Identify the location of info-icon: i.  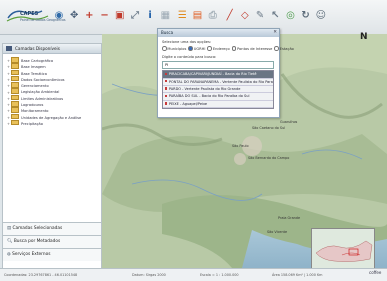
(150, 16).